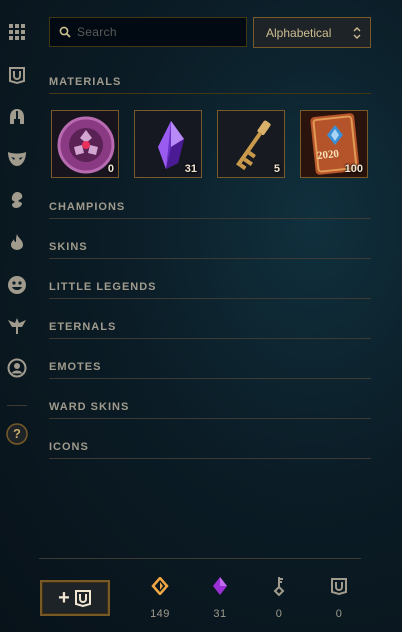  Describe the element at coordinates (68, 247) in the screenshot. I see `section-skins-label: SKINS` at that location.